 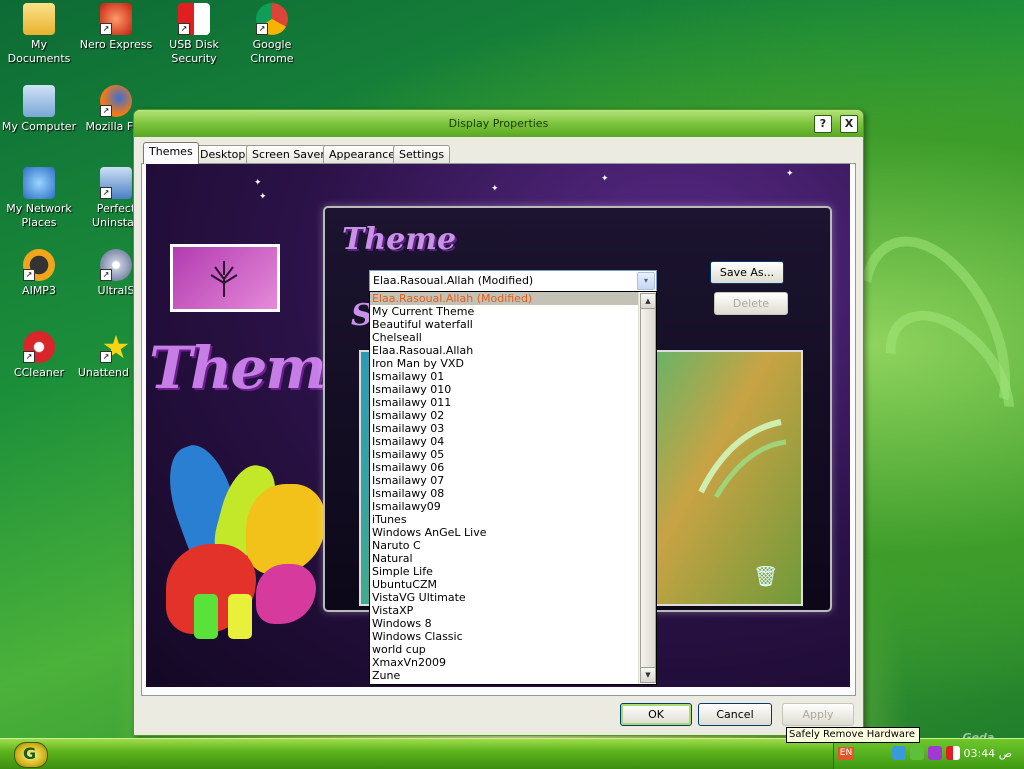 What do you see at coordinates (504, 558) in the screenshot?
I see `theme-option: Natural` at bounding box center [504, 558].